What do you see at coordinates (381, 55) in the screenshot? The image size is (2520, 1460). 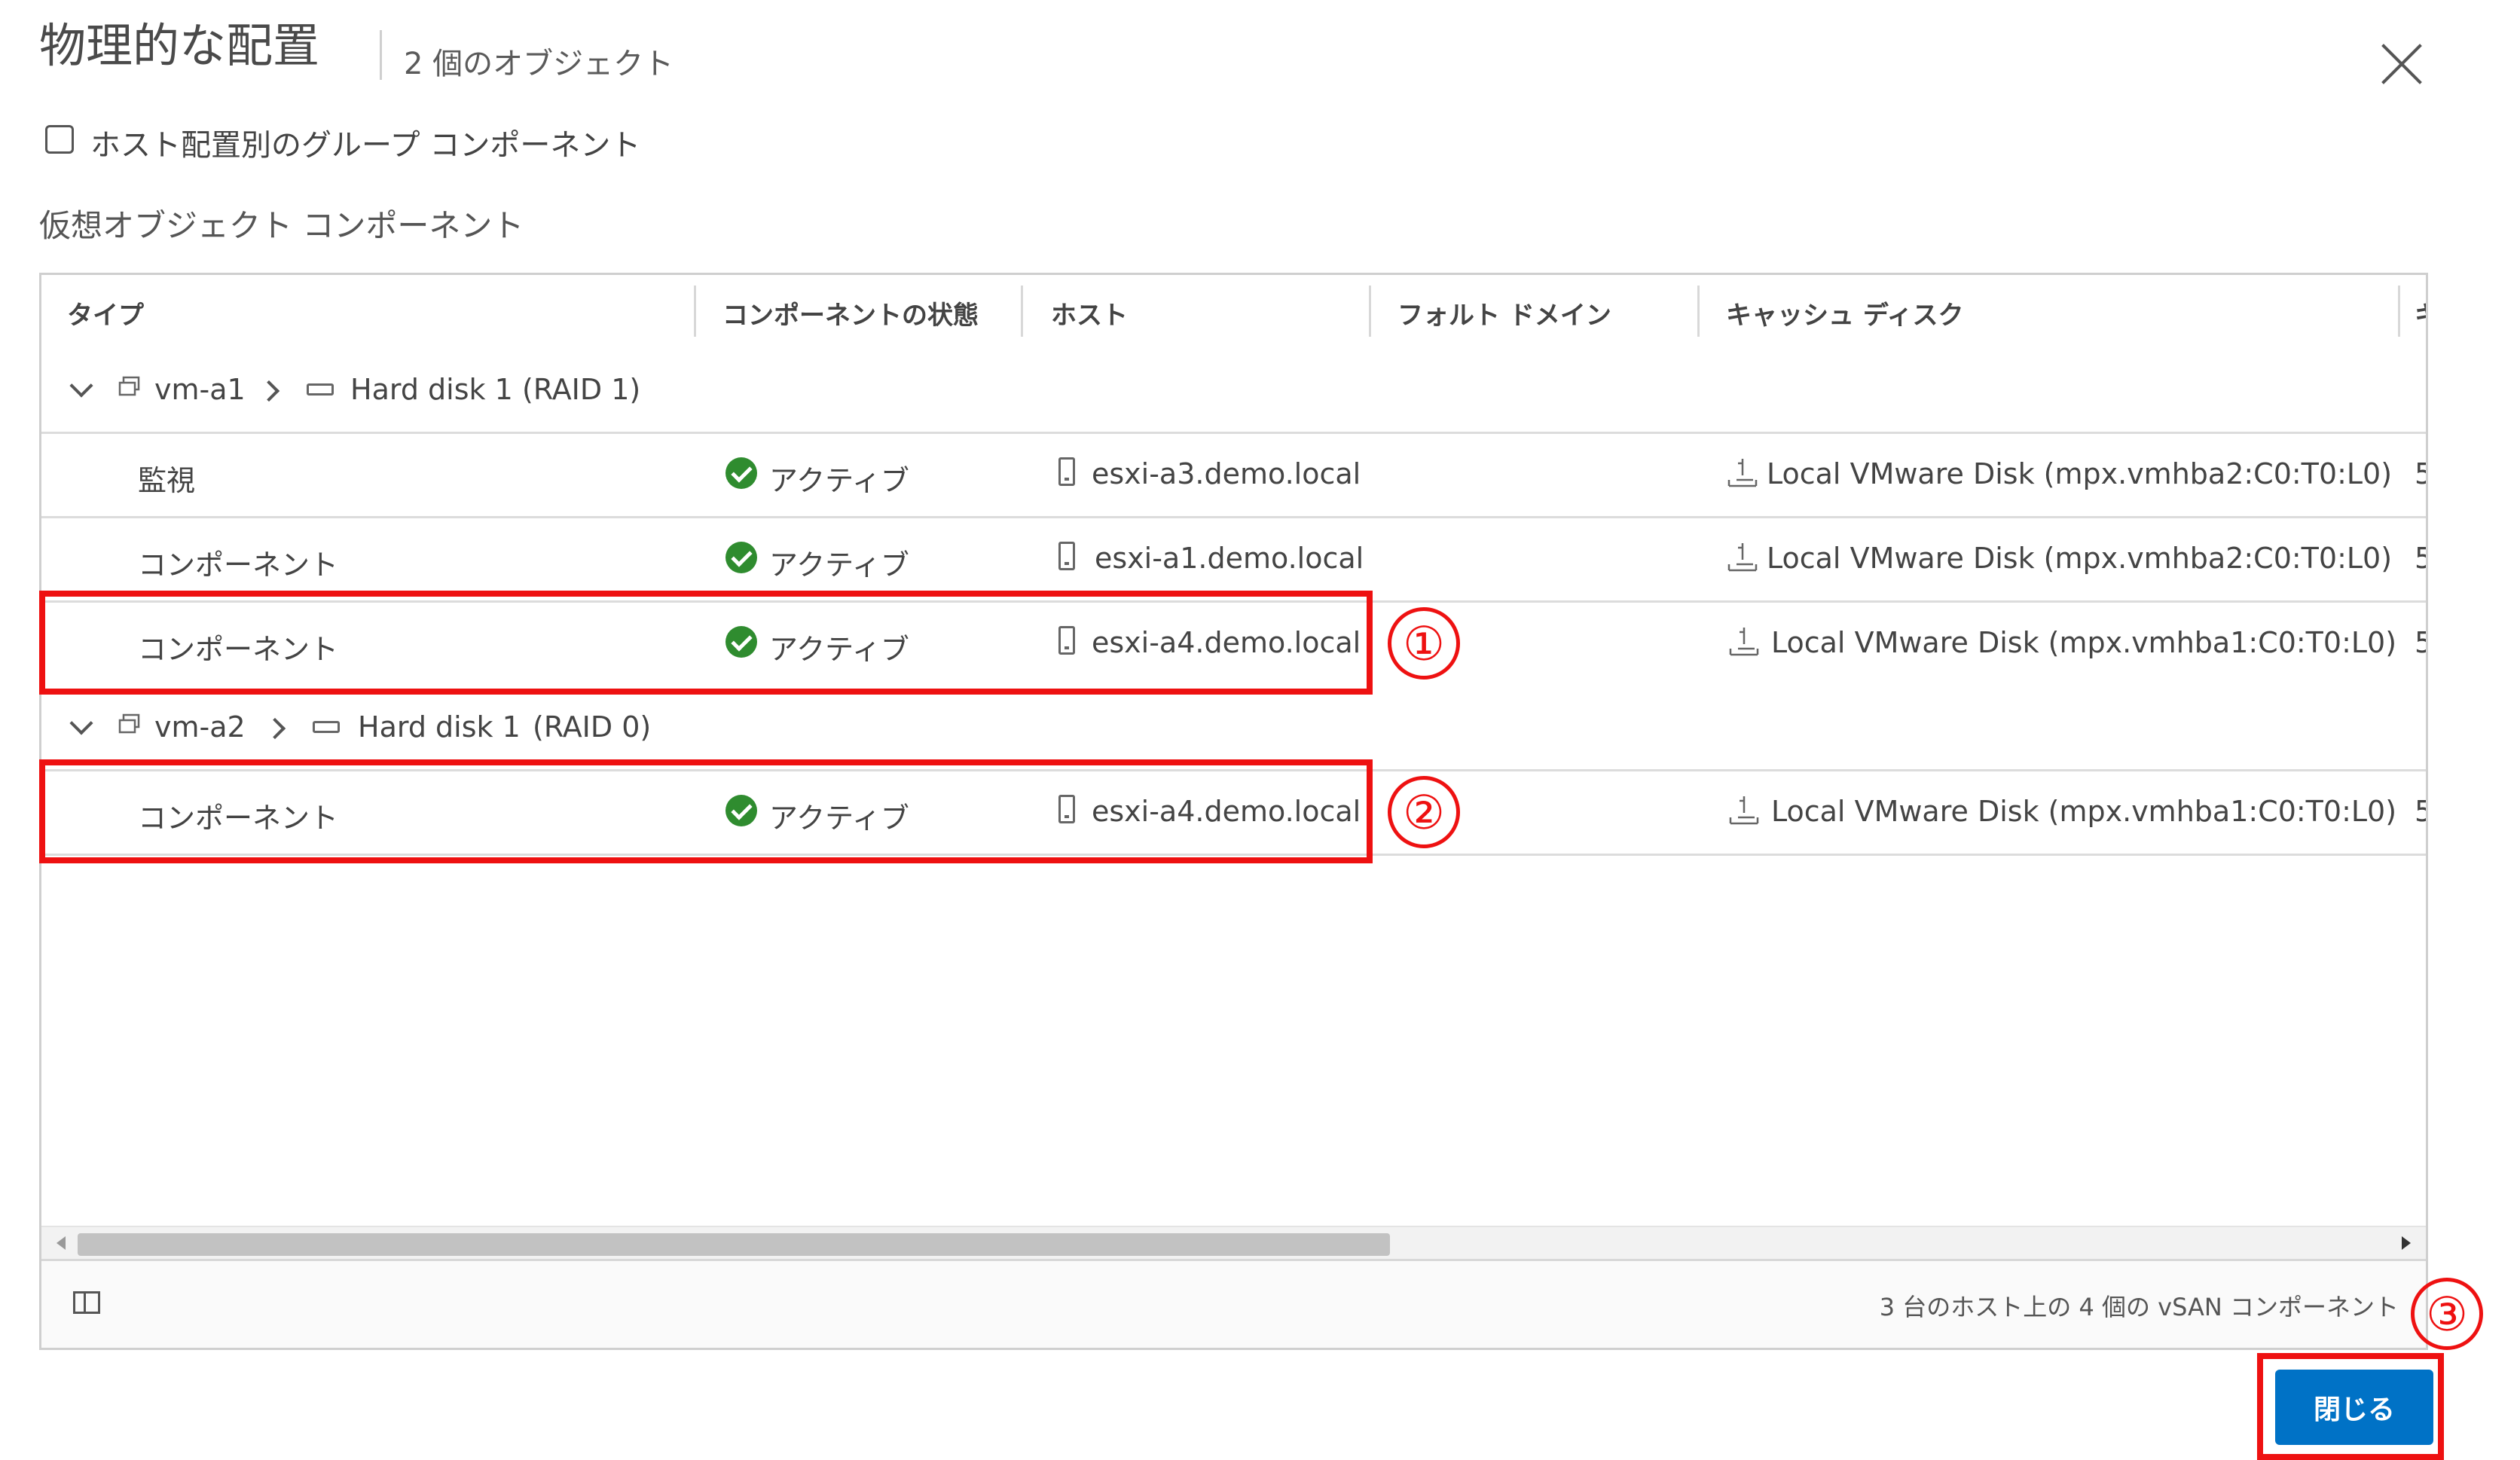 I see `title-divider` at bounding box center [381, 55].